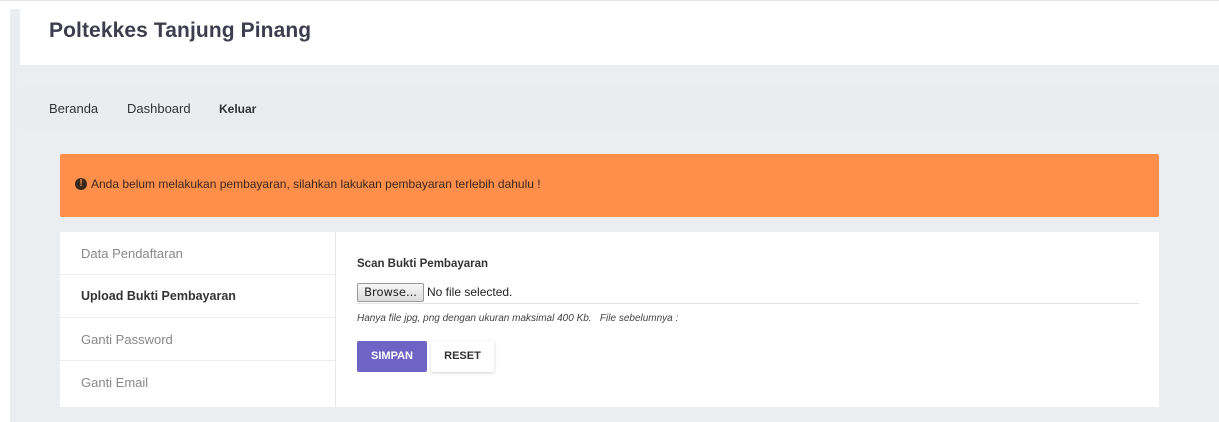  What do you see at coordinates (470, 292) in the screenshot?
I see `file-status: No file selected.` at bounding box center [470, 292].